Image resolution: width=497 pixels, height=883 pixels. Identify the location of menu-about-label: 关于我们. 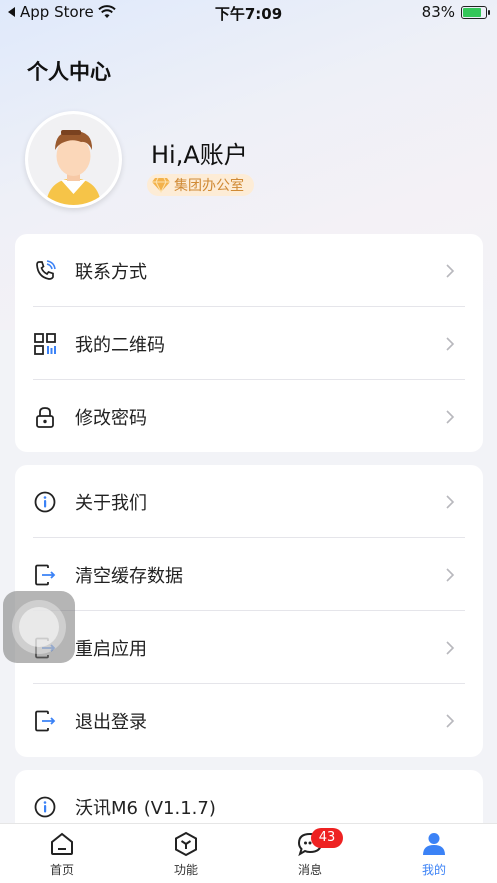
(111, 503).